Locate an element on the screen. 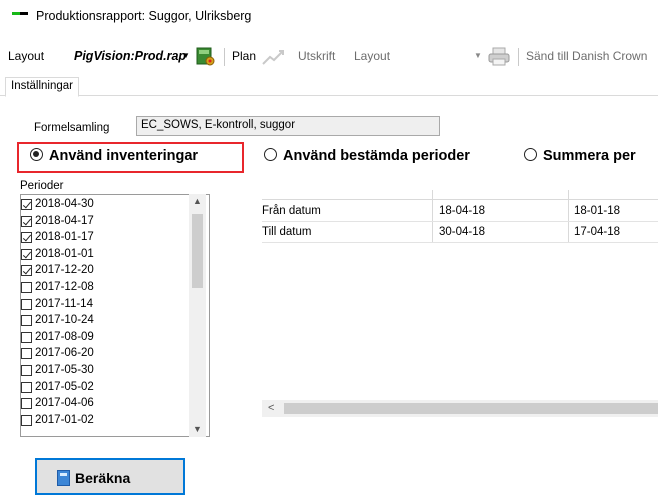  radio-sum-label: Summera per is located at coordinates (589, 156).